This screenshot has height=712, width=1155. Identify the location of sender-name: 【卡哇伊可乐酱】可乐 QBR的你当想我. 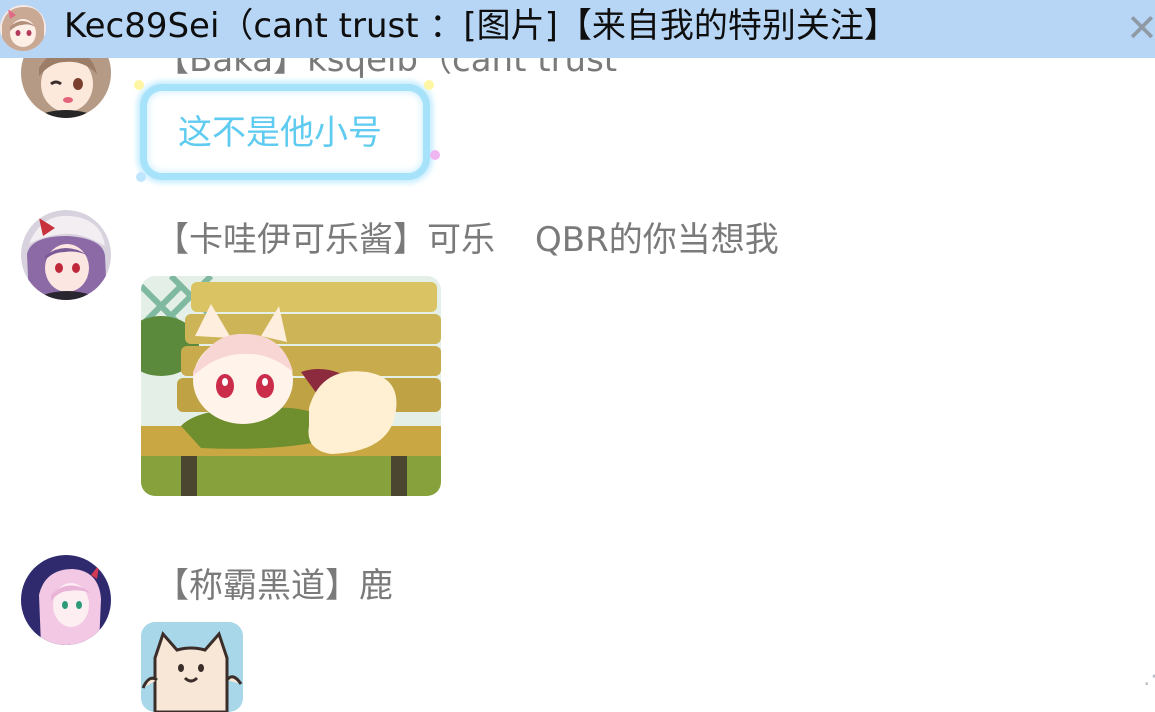
(467, 240).